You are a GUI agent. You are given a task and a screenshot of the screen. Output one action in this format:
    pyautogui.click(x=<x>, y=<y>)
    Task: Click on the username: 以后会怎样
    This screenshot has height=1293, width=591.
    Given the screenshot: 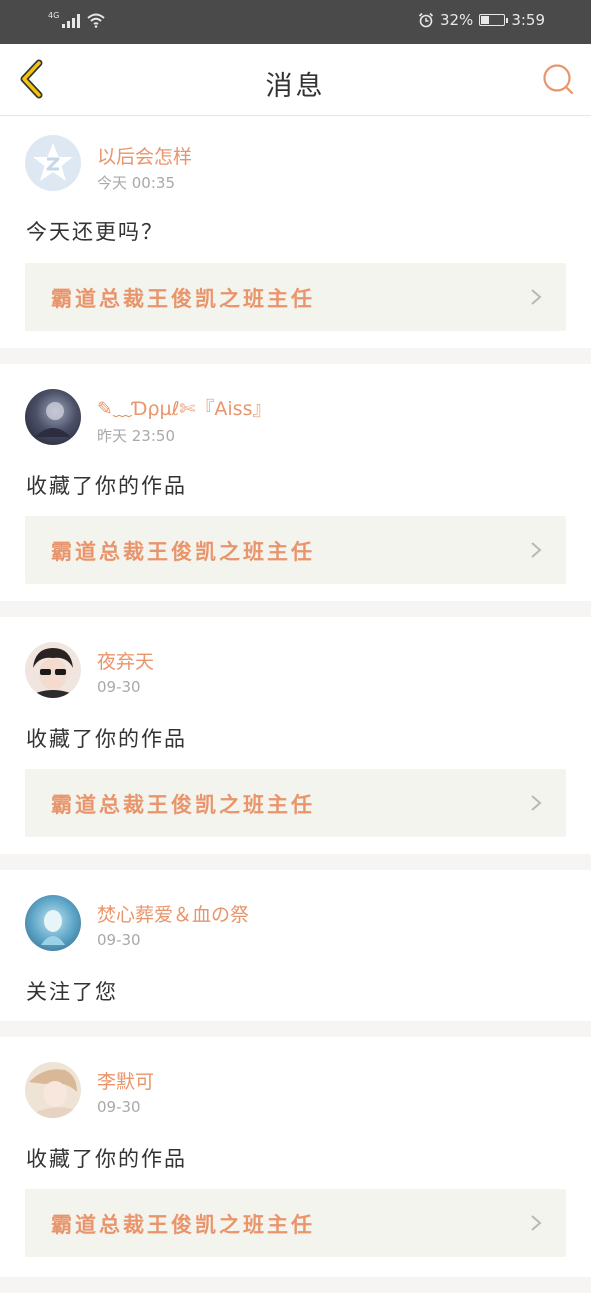 What is the action you would take?
    pyautogui.click(x=144, y=155)
    